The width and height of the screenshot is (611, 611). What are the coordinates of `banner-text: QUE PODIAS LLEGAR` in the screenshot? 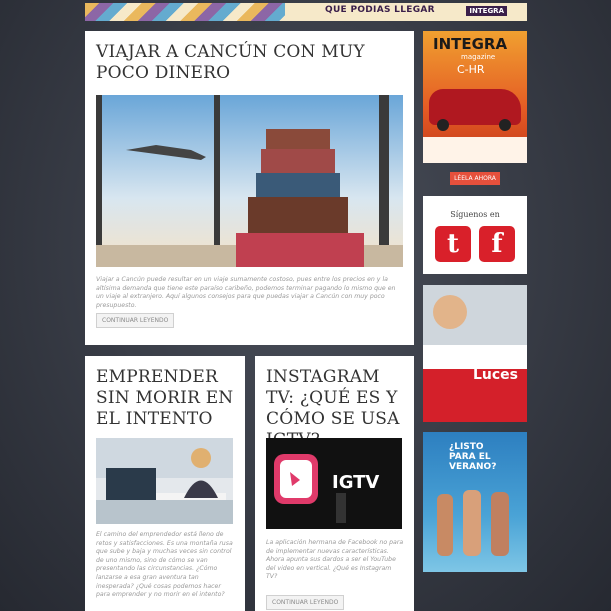 It's located at (380, 10).